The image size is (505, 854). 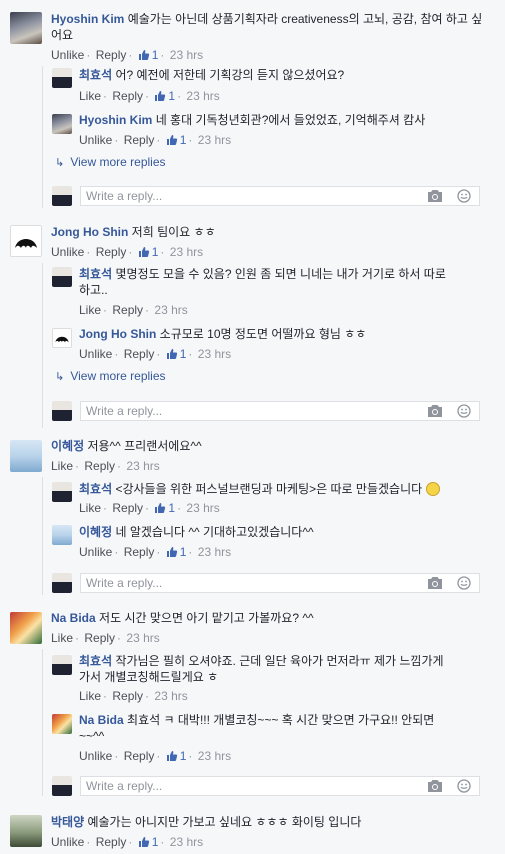 I want to click on comment-author: 박태양, so click(x=67, y=822).